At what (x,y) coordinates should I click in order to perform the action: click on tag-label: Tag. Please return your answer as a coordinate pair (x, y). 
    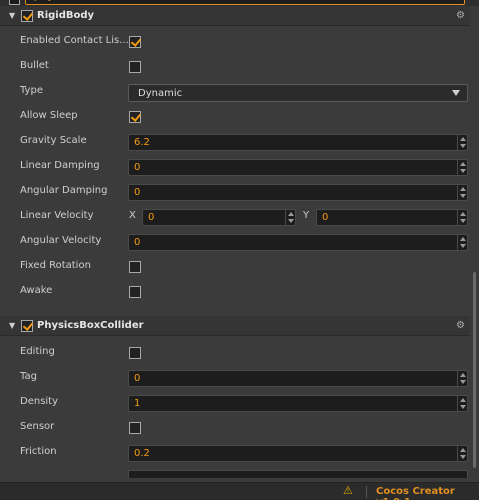
    Looking at the image, I should click on (28, 376).